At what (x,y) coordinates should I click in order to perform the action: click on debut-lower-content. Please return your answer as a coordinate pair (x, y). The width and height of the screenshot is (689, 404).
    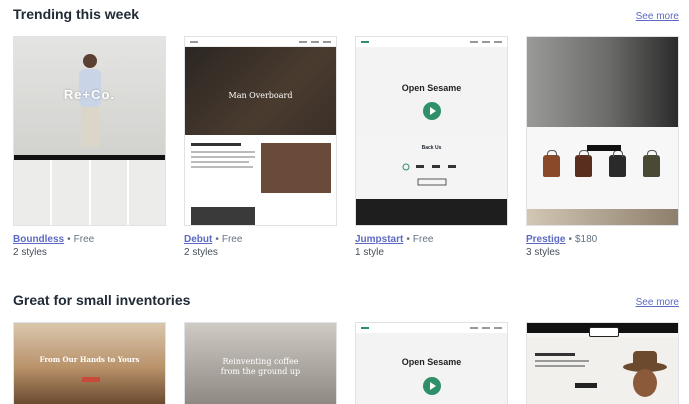
    Looking at the image, I should click on (260, 180).